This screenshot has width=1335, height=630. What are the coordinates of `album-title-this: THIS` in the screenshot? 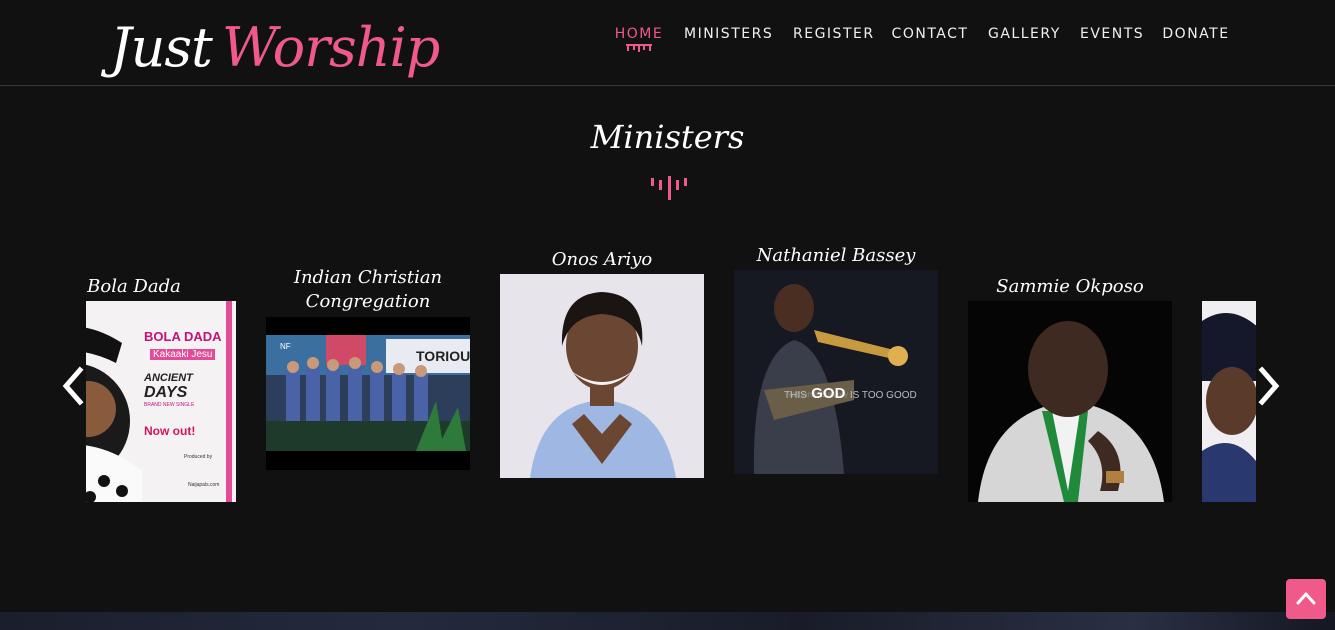 It's located at (795, 395).